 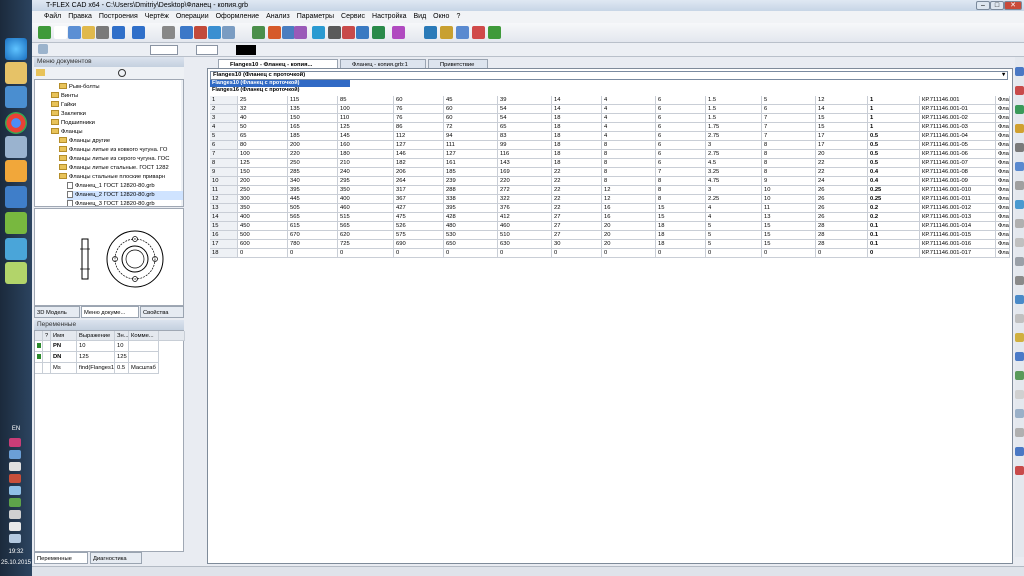 What do you see at coordinates (353, 16) in the screenshot?
I see `menu-item-8: Сервис` at bounding box center [353, 16].